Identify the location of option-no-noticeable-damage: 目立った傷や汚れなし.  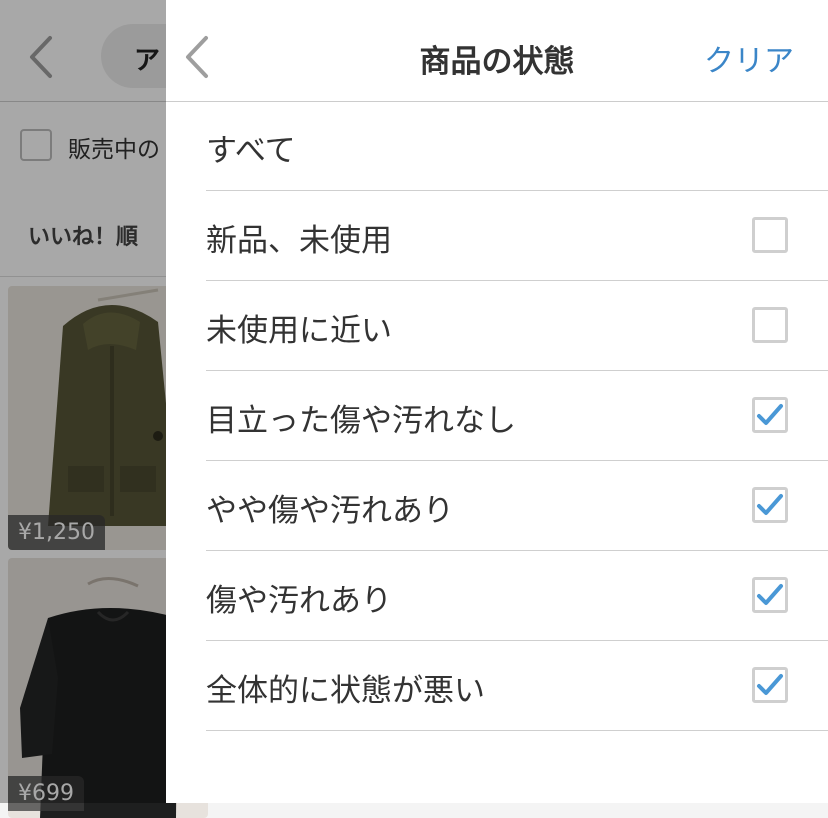
(517, 416).